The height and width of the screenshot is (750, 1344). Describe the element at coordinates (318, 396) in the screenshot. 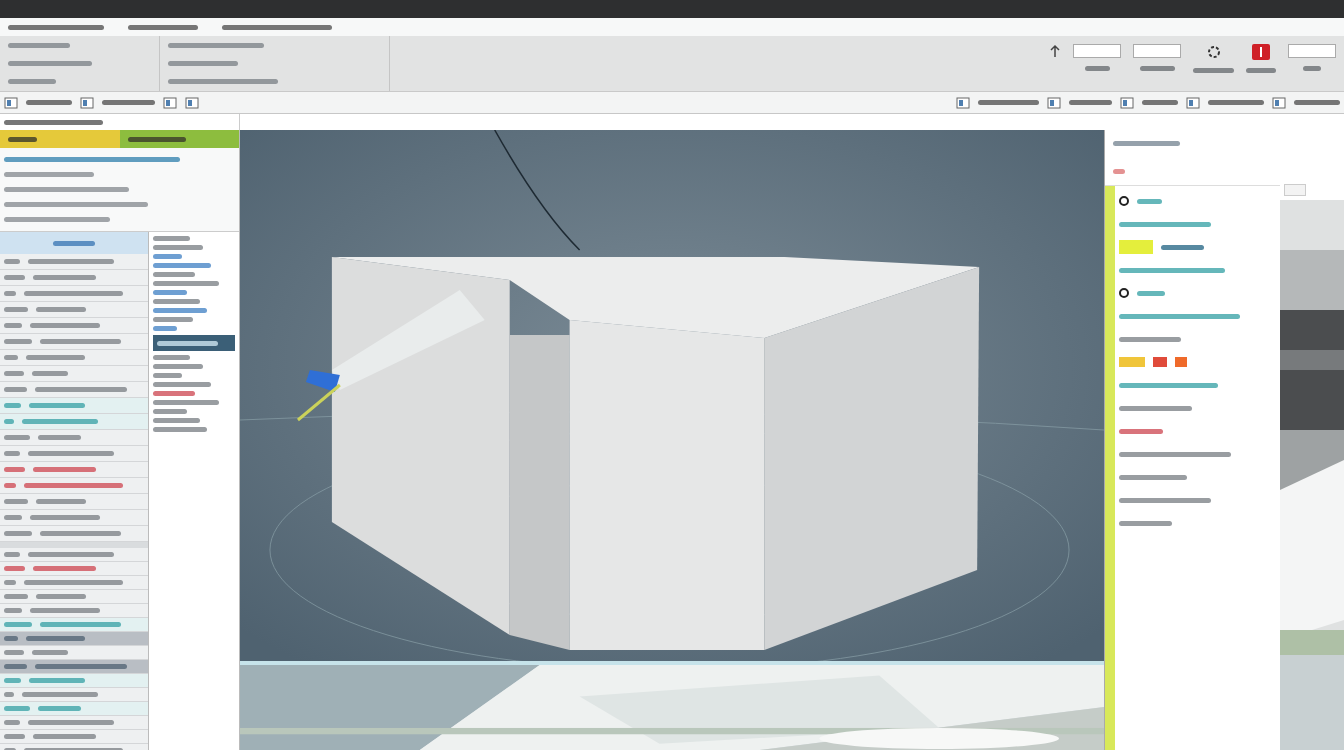

I see `gizmo-icon` at that location.